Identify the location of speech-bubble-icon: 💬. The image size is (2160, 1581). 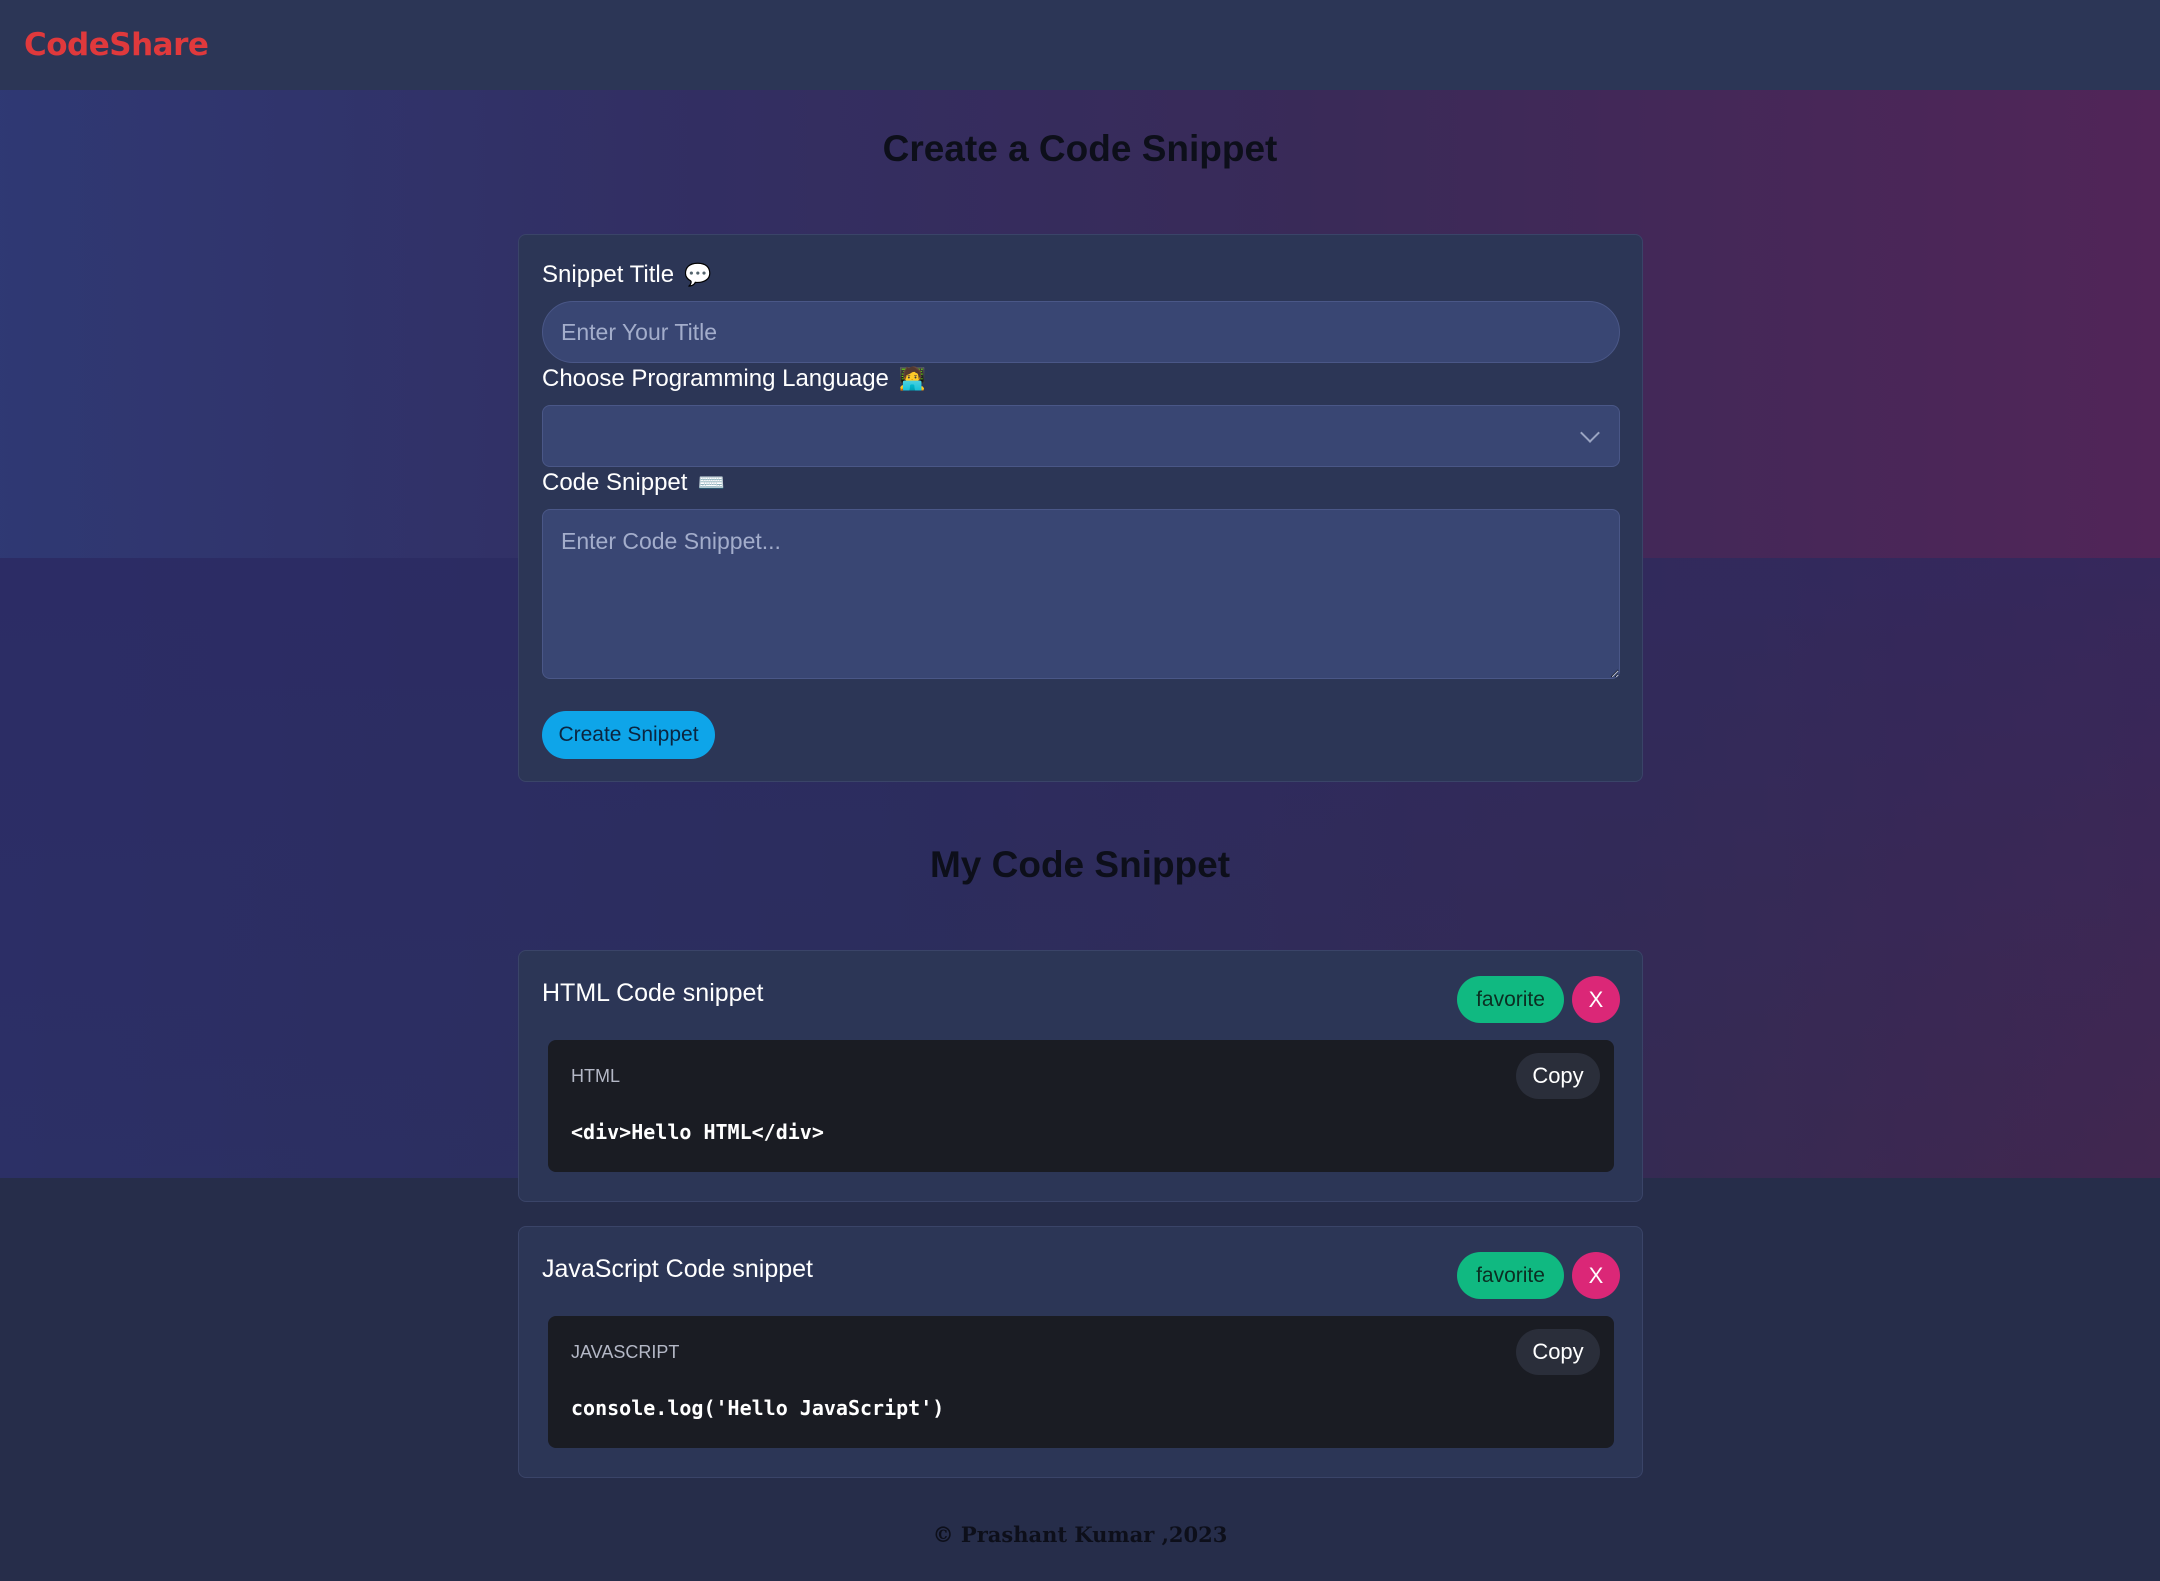
(698, 274).